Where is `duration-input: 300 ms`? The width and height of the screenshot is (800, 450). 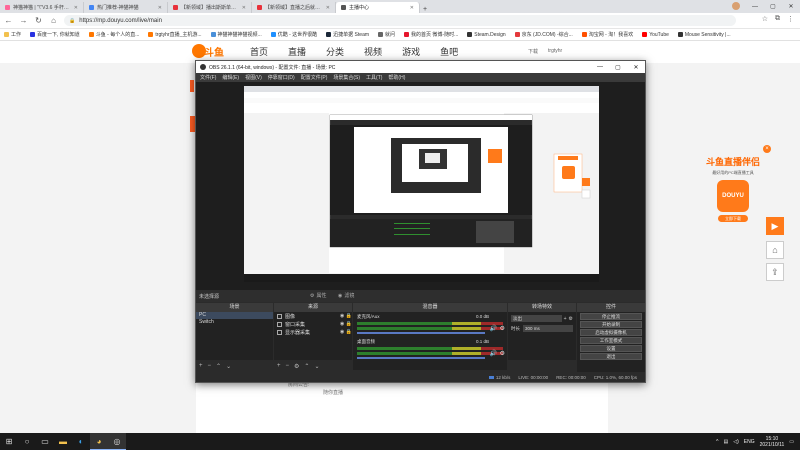 duration-input: 300 ms is located at coordinates (548, 328).